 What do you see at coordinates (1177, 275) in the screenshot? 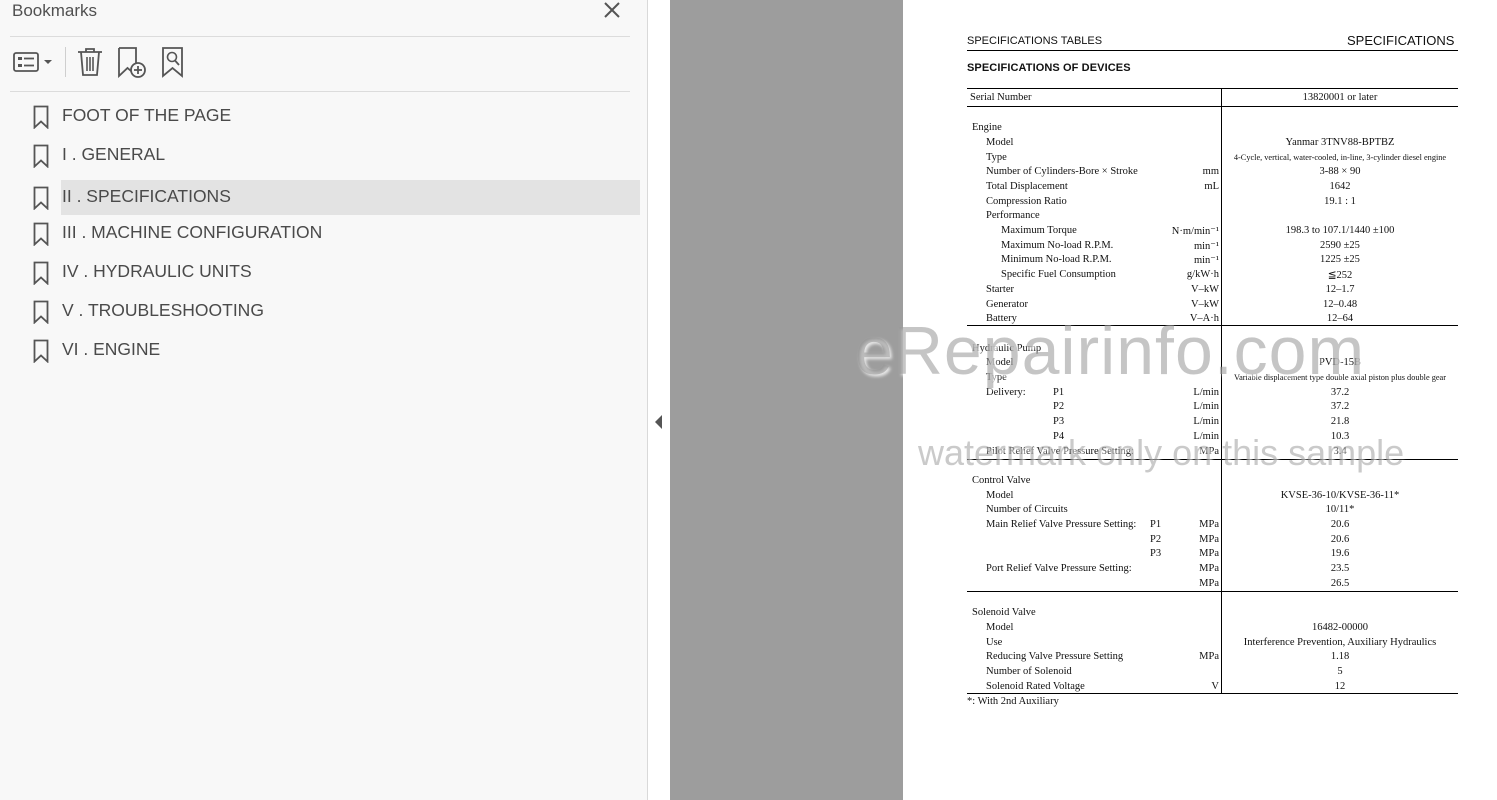
I see `table-row: Specific Fuel Consumption g/kW·h ≦252` at bounding box center [1177, 275].